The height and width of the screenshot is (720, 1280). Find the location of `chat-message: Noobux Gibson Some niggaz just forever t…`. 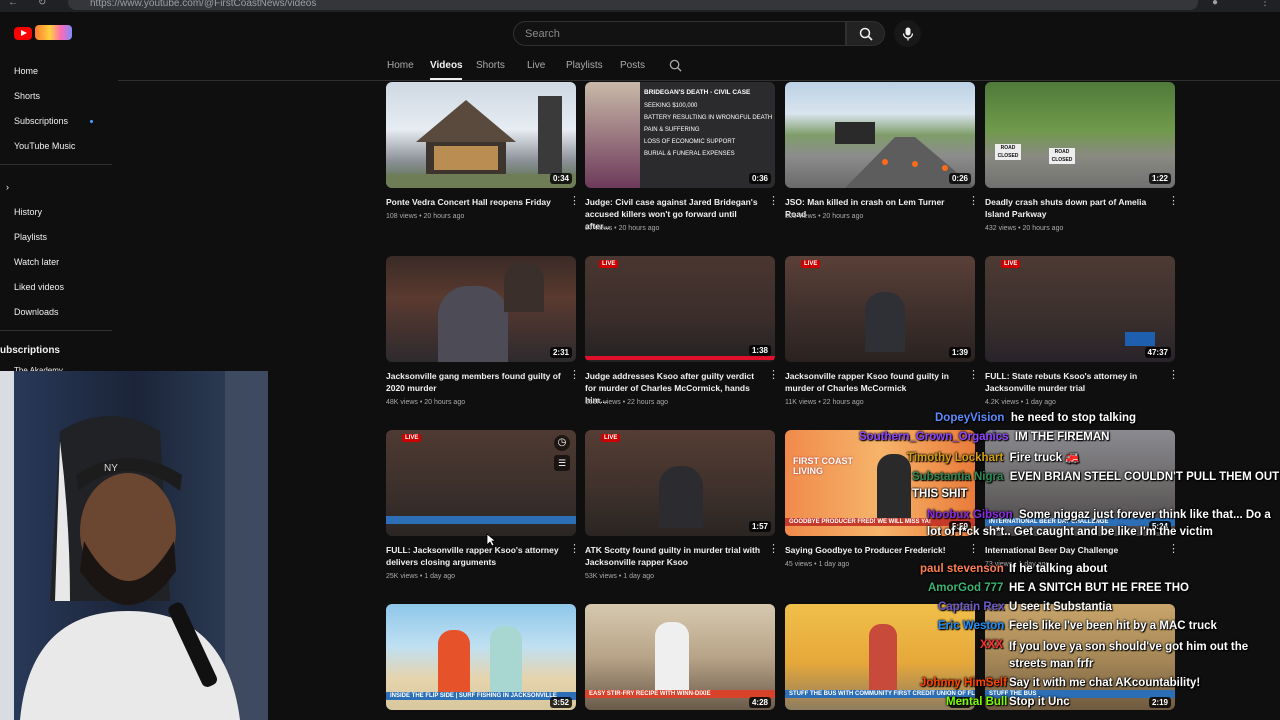

chat-message: Noobux Gibson Some niggaz just forever t… is located at coordinates (1103, 524).